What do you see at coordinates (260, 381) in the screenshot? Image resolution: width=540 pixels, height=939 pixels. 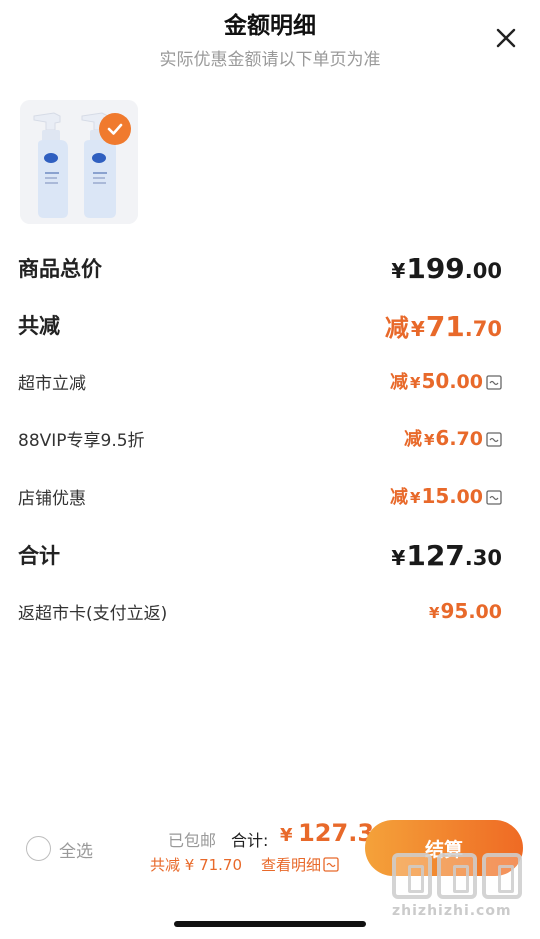 I see `row-discount-supermarket: 超市立减 减 ¥ 50 .00` at bounding box center [260, 381].